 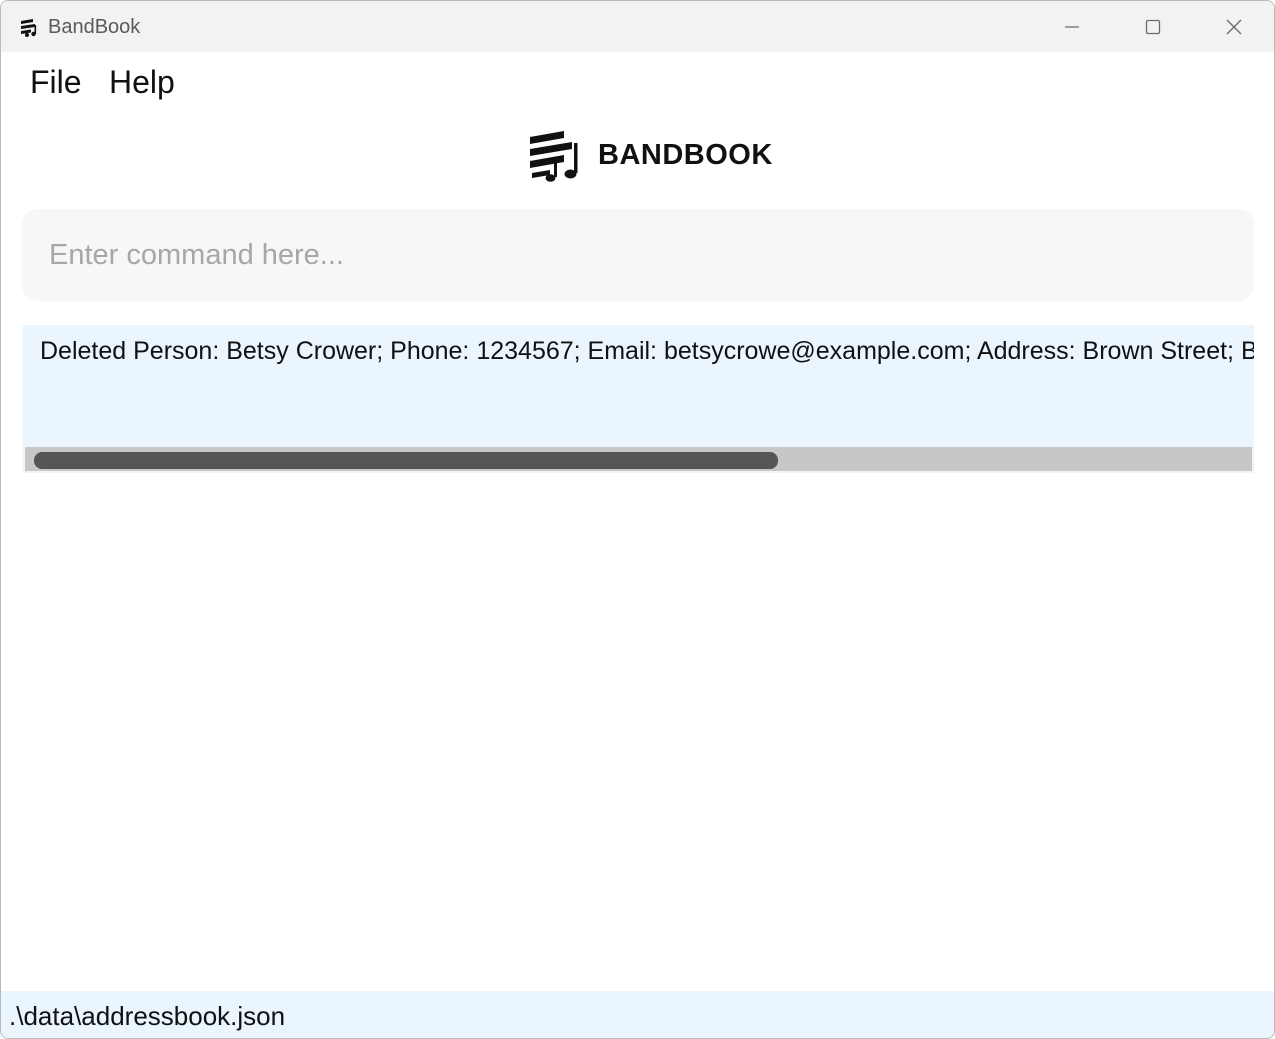 I want to click on logo-text: BANDBOOK, so click(x=685, y=154).